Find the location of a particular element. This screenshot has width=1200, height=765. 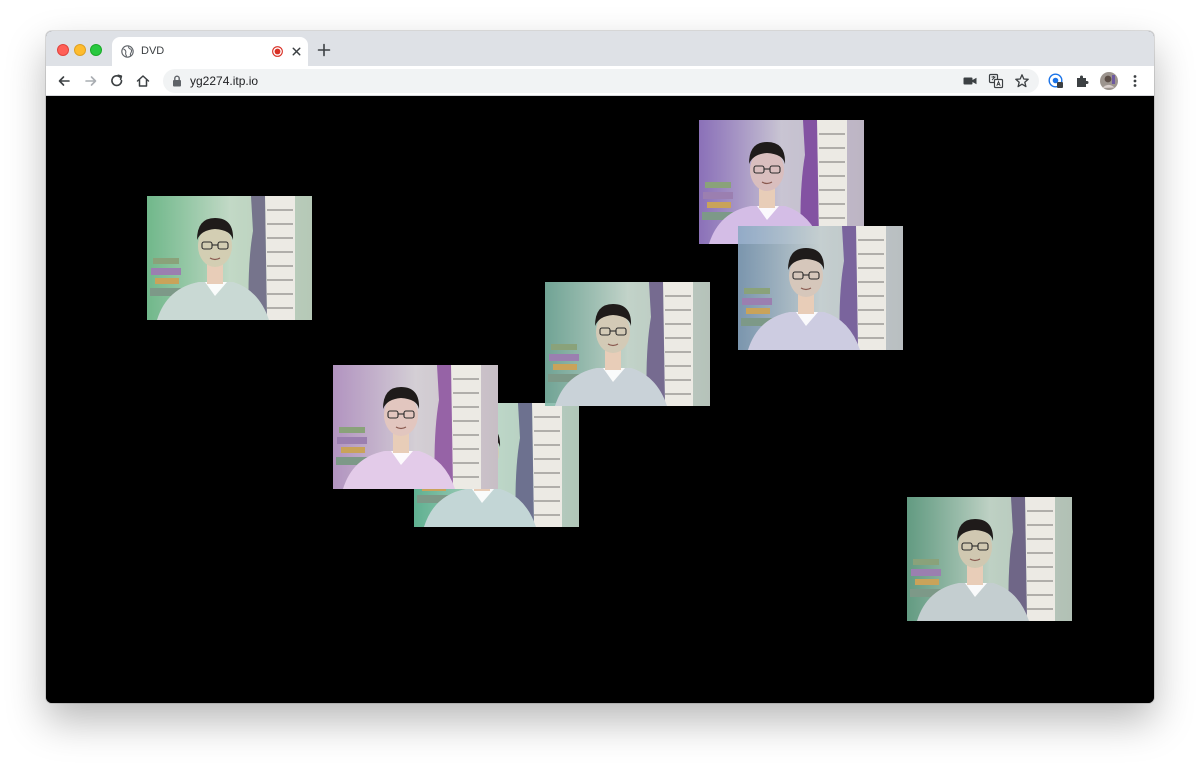

home-icon is located at coordinates (143, 81).